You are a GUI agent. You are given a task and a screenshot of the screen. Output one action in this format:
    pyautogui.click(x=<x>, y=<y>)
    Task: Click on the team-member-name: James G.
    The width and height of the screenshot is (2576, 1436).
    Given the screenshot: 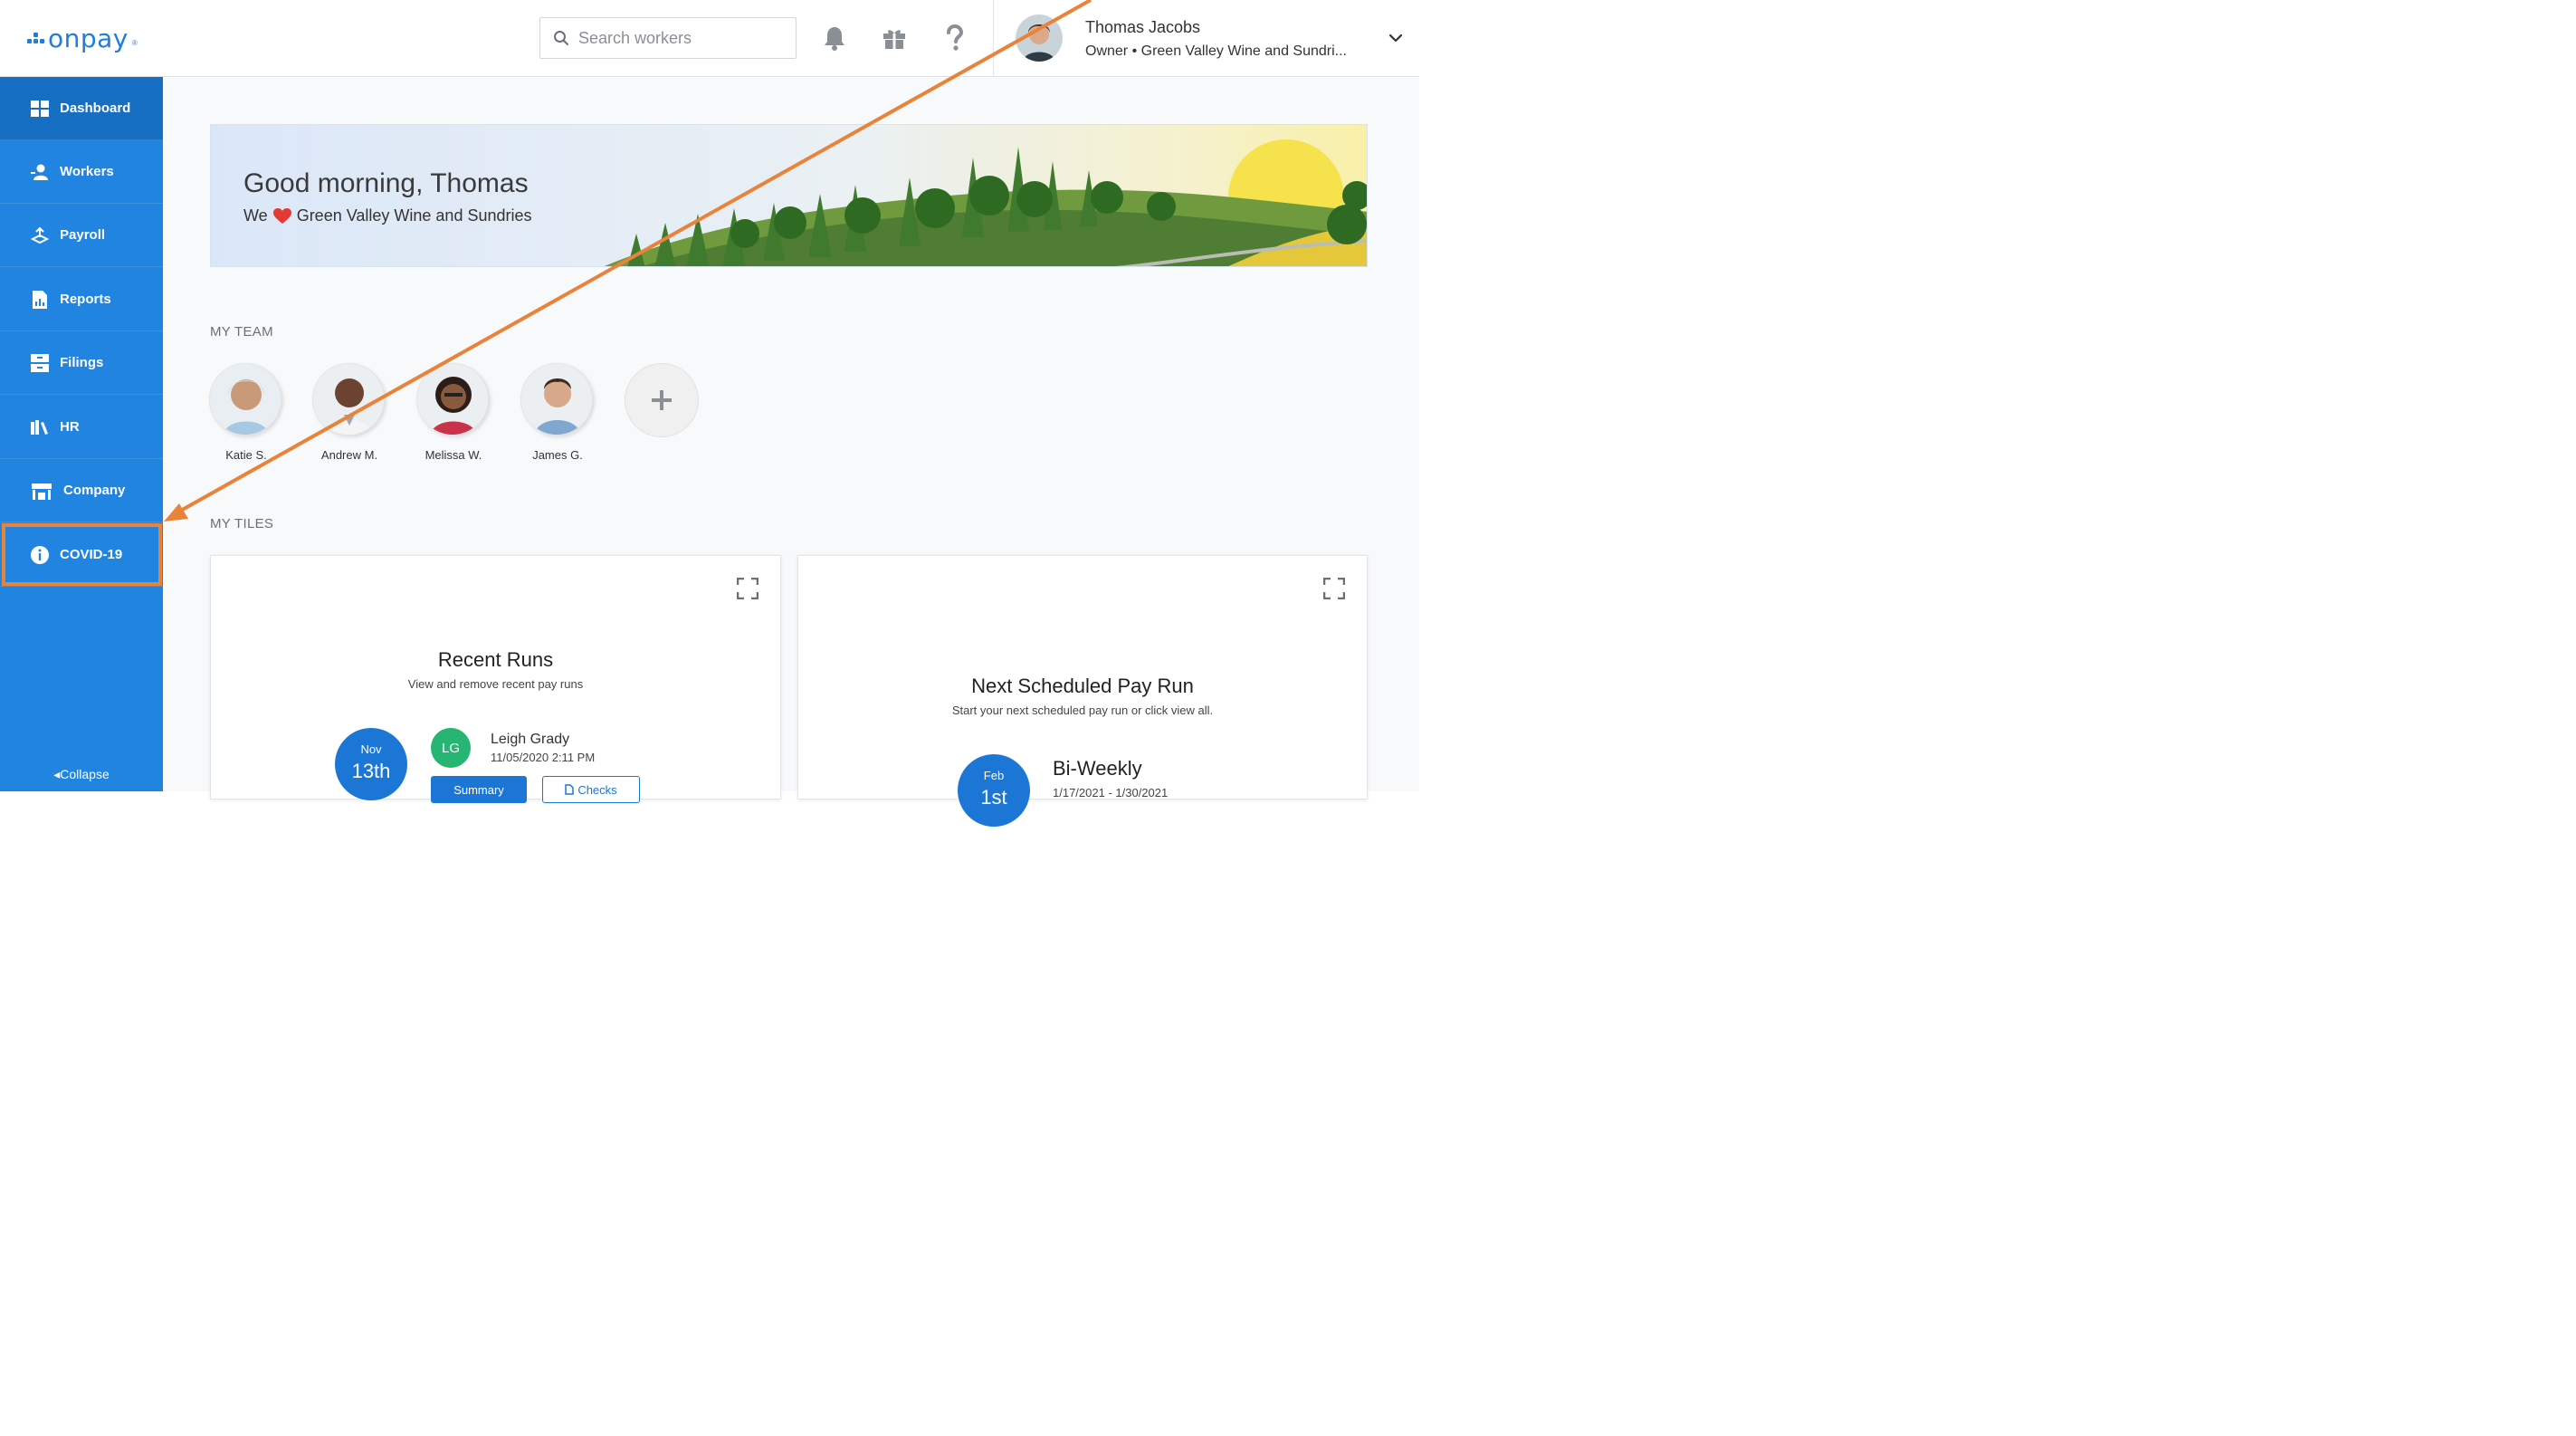 What is the action you would take?
    pyautogui.click(x=558, y=455)
    